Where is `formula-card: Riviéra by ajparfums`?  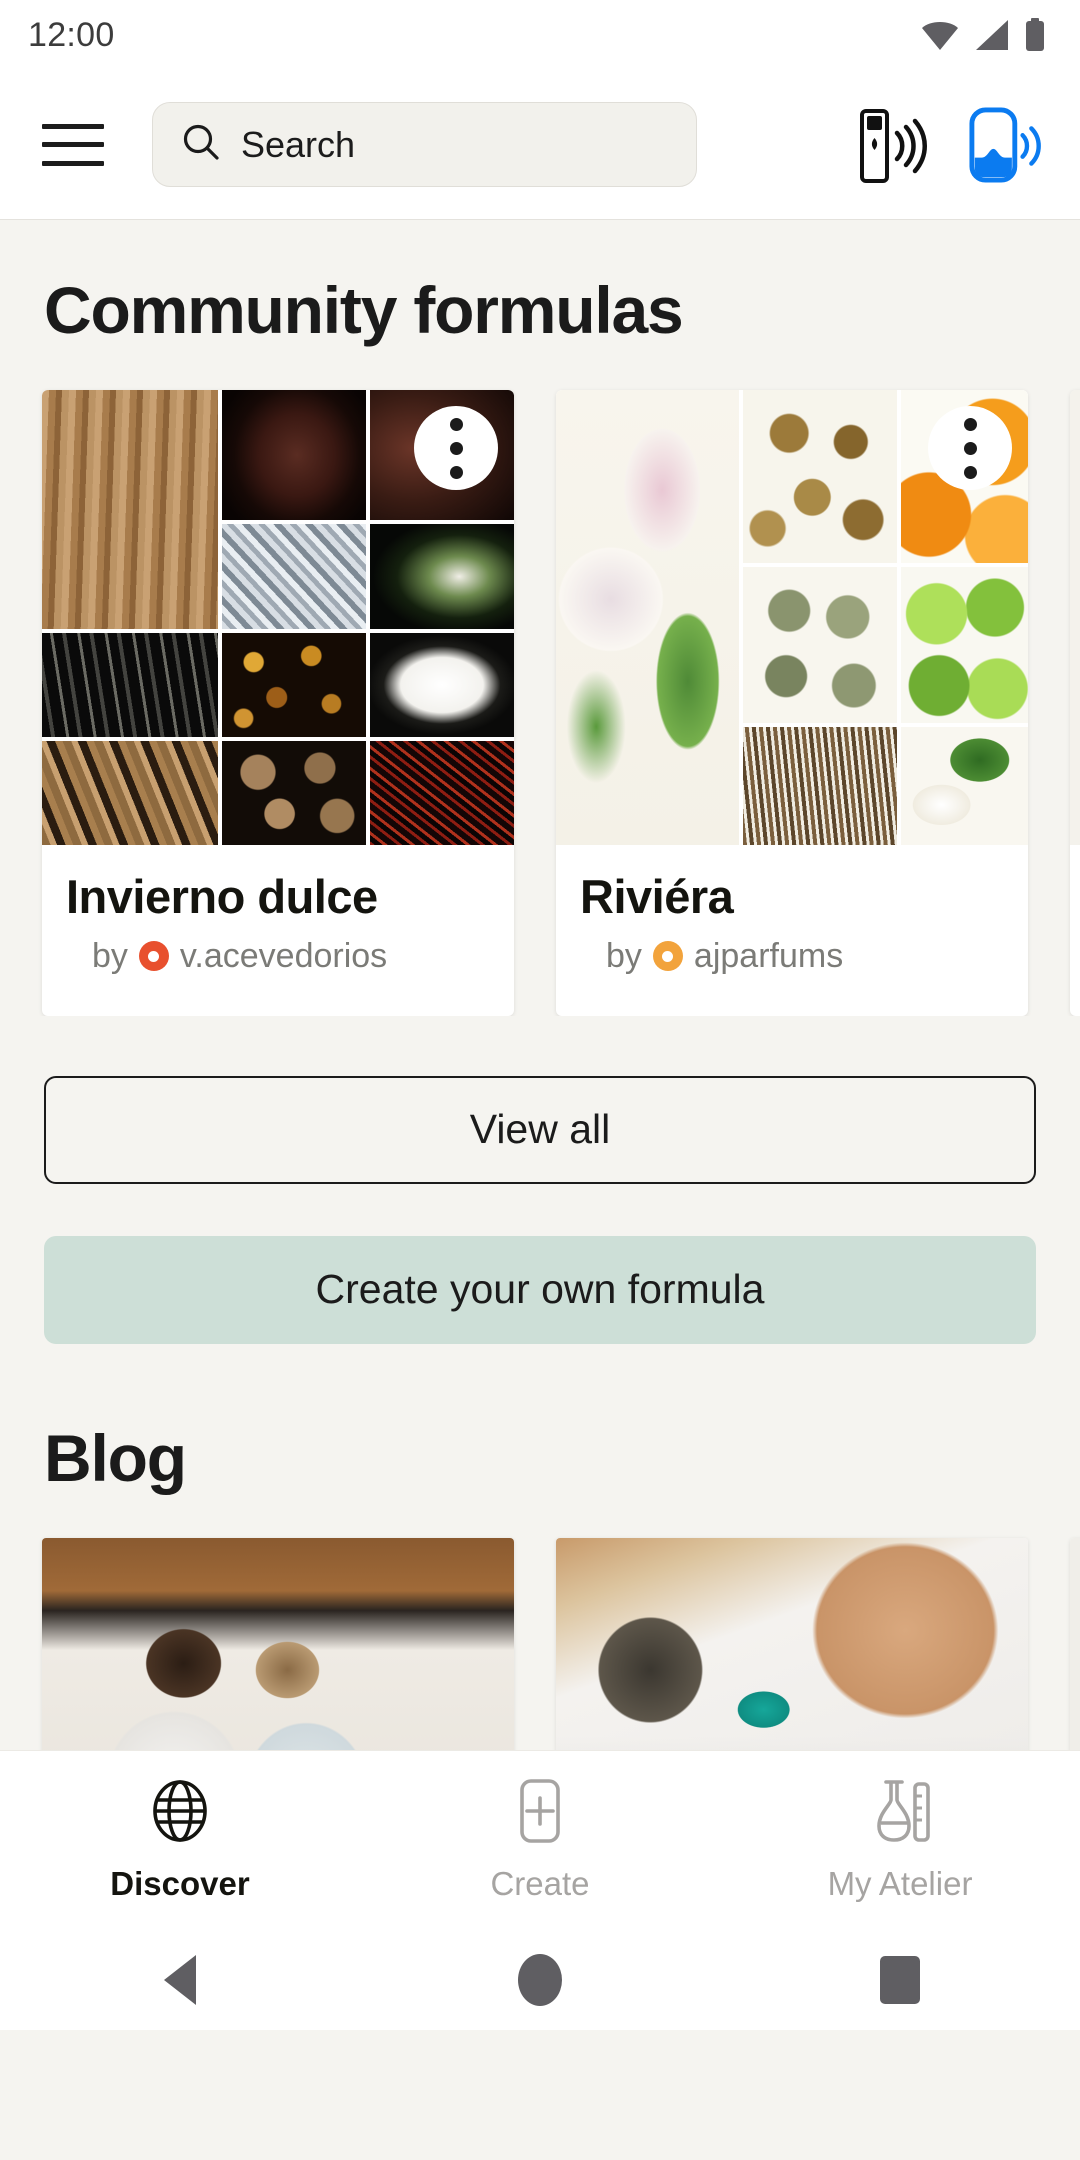
formula-card: Riviéra by ajparfums is located at coordinates (792, 703).